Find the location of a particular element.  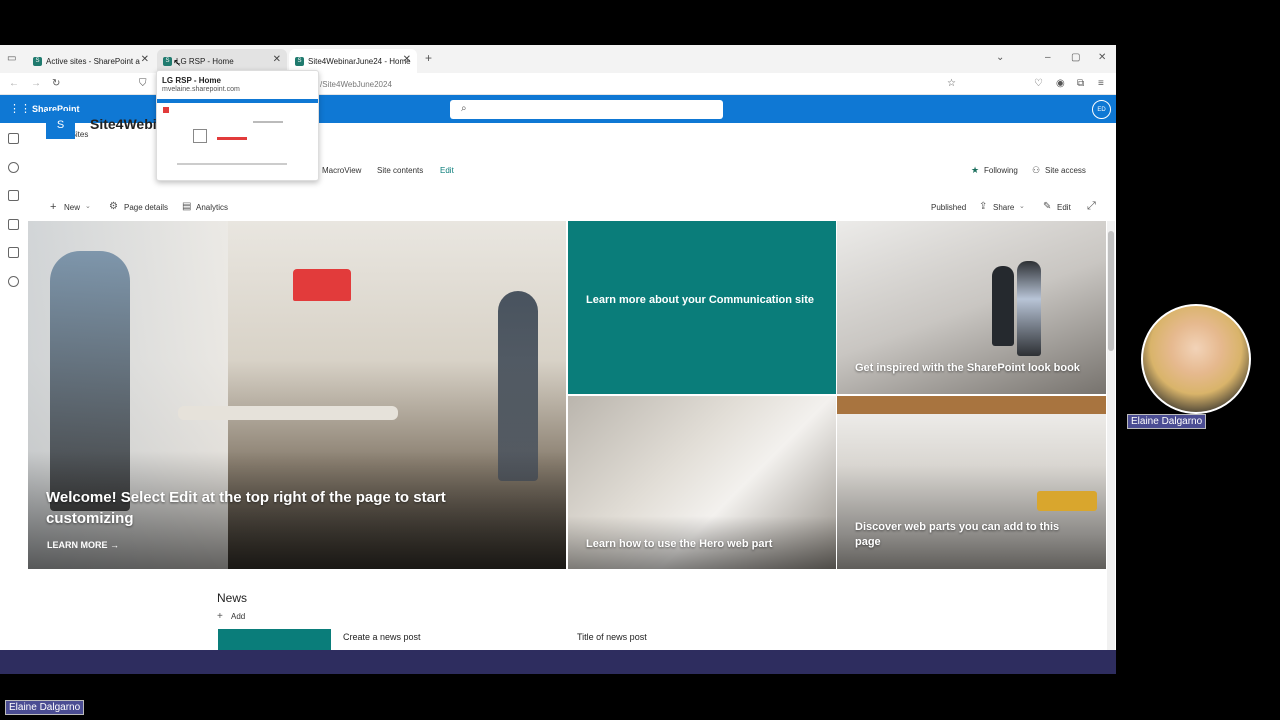

files-icon is located at coordinates (13, 224).